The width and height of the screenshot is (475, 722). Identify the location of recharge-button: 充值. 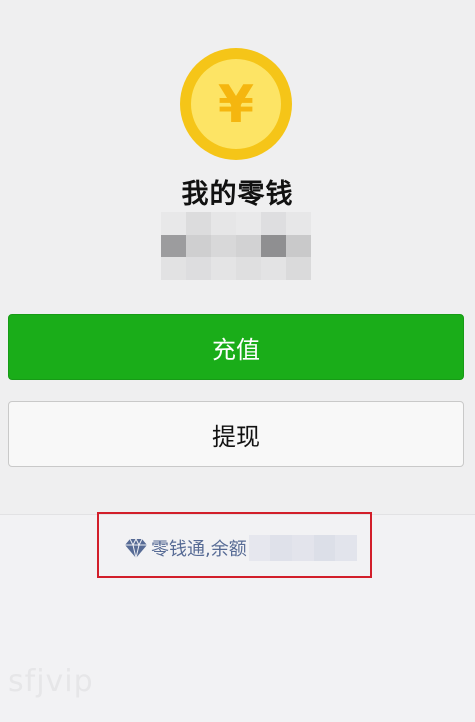
(236, 347).